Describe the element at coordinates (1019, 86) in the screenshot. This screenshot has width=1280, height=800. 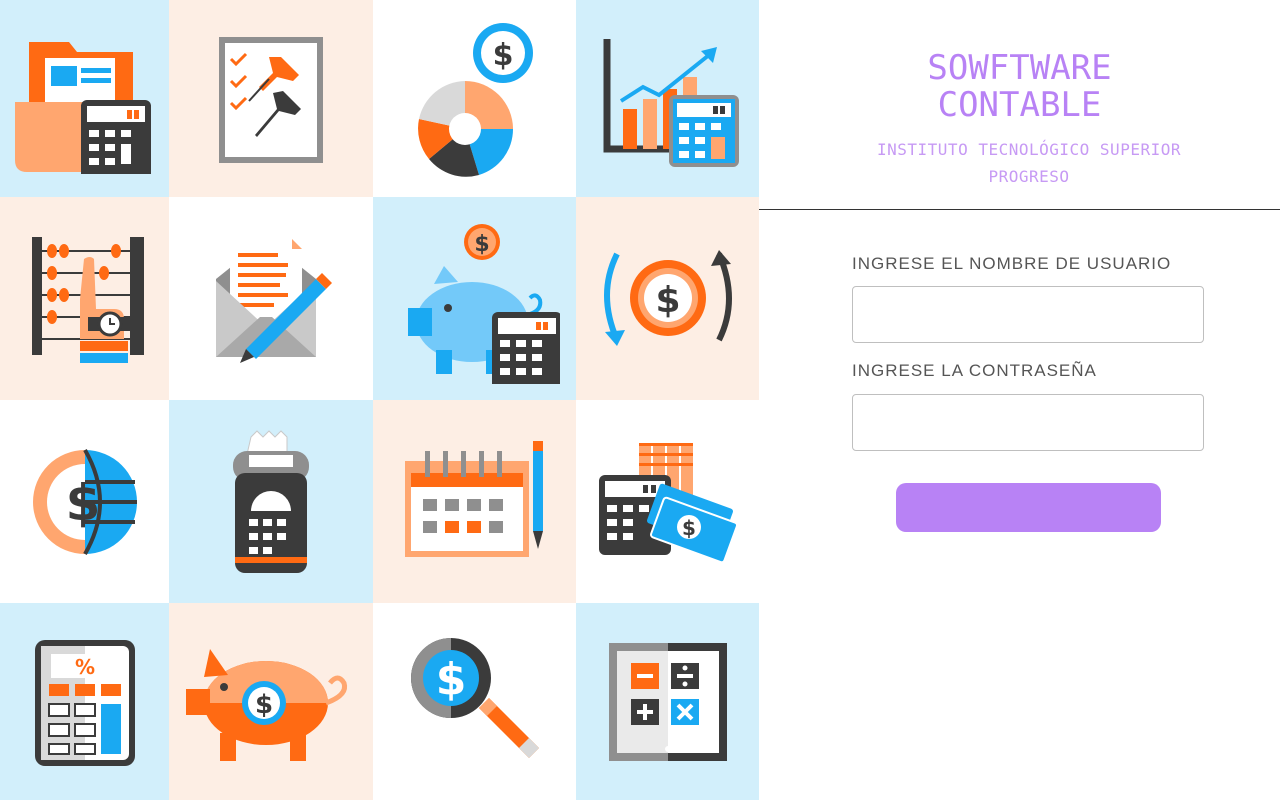
I see `app-title: SOWFTWARE CONTABLE` at that location.